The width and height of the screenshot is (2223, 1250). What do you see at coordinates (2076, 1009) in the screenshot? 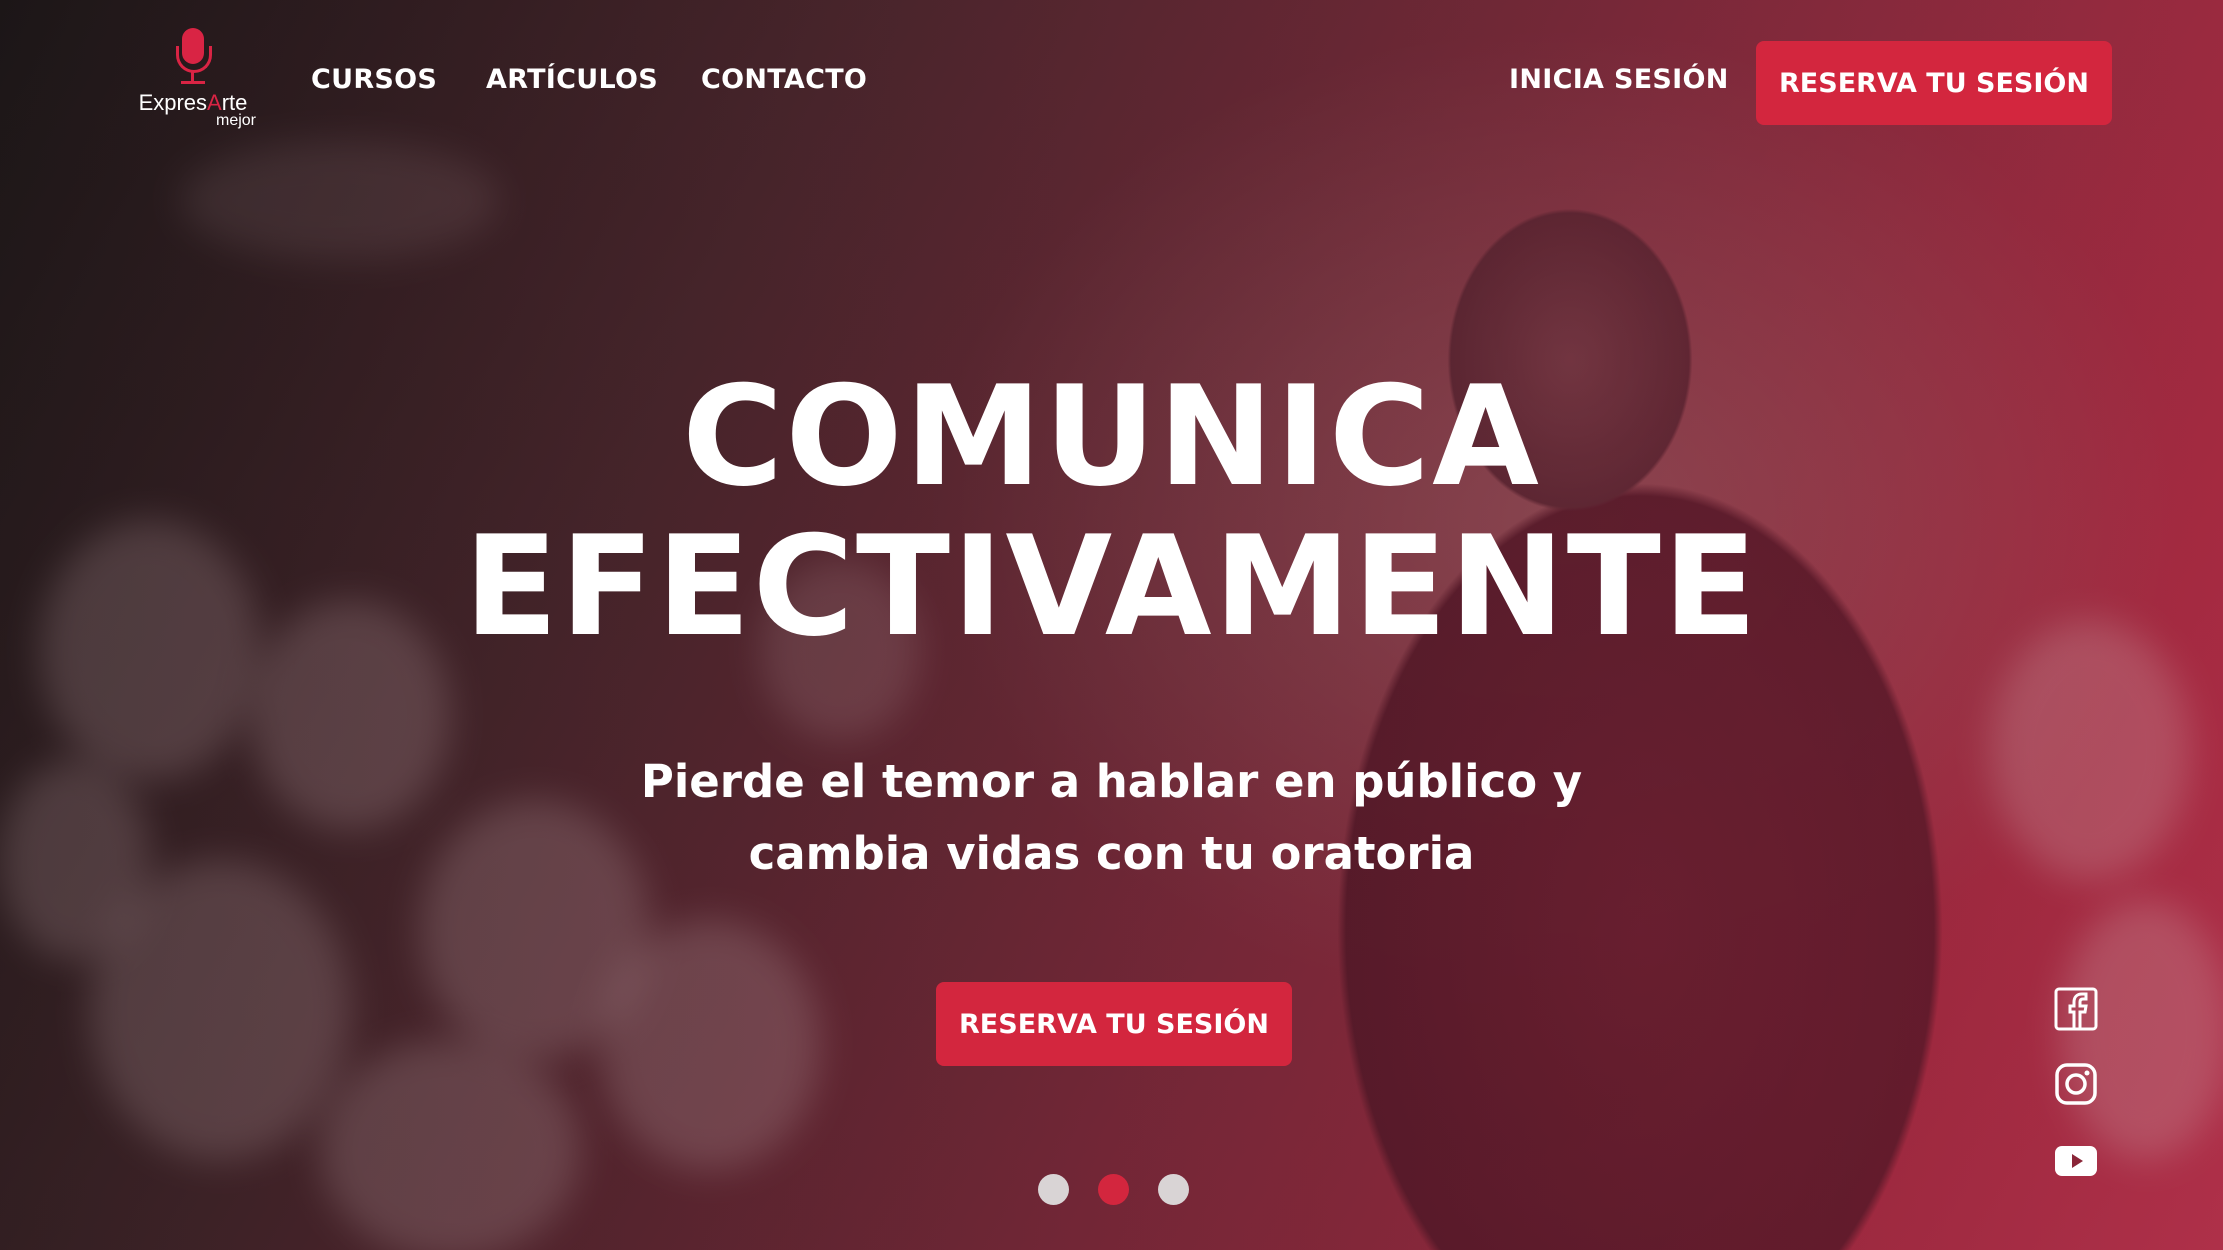
I see `facebook-icon` at bounding box center [2076, 1009].